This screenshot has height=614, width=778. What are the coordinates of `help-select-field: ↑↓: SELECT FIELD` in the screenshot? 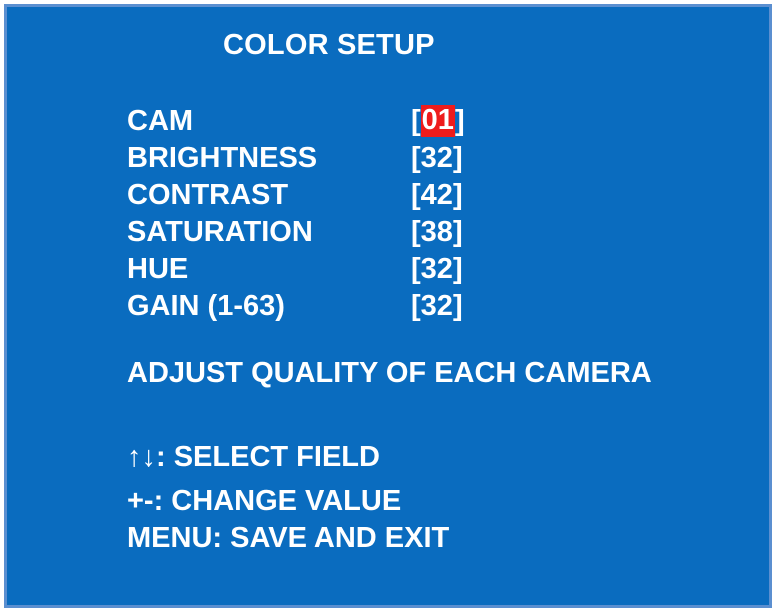 It's located at (253, 457).